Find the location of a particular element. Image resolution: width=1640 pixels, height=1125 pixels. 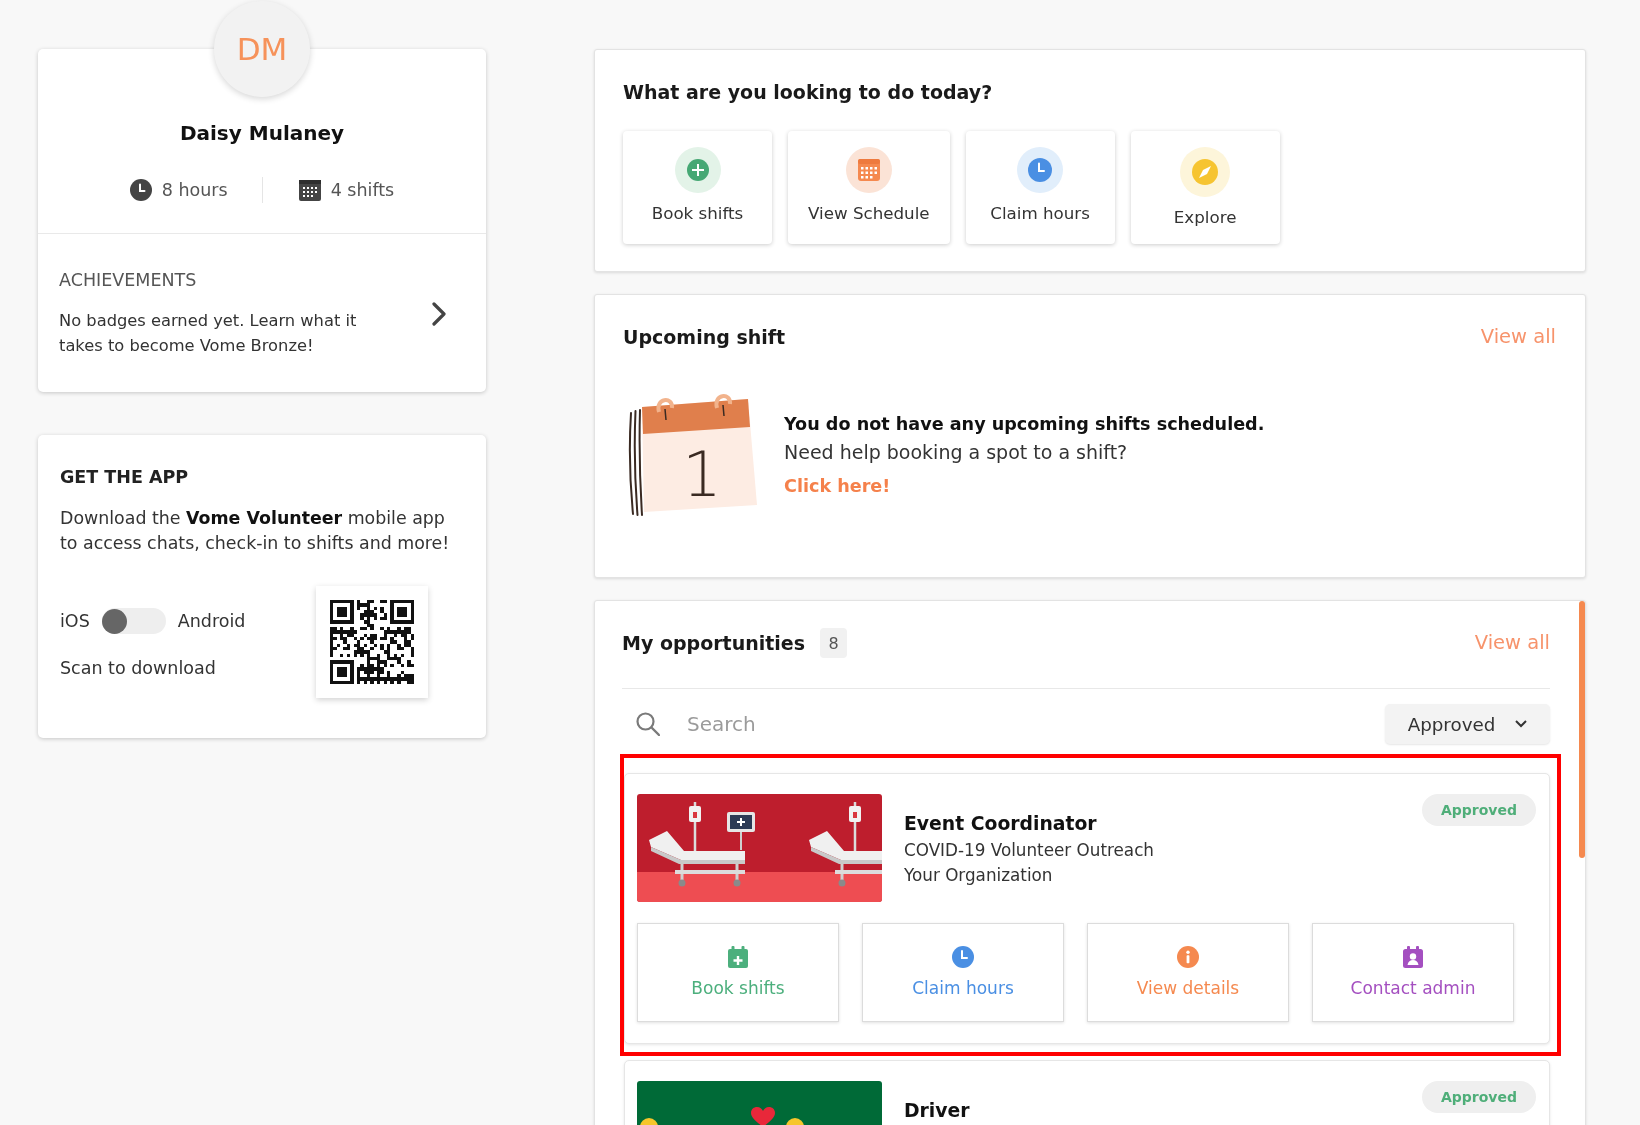

user-name: Daisy Mulaney is located at coordinates (262, 133).